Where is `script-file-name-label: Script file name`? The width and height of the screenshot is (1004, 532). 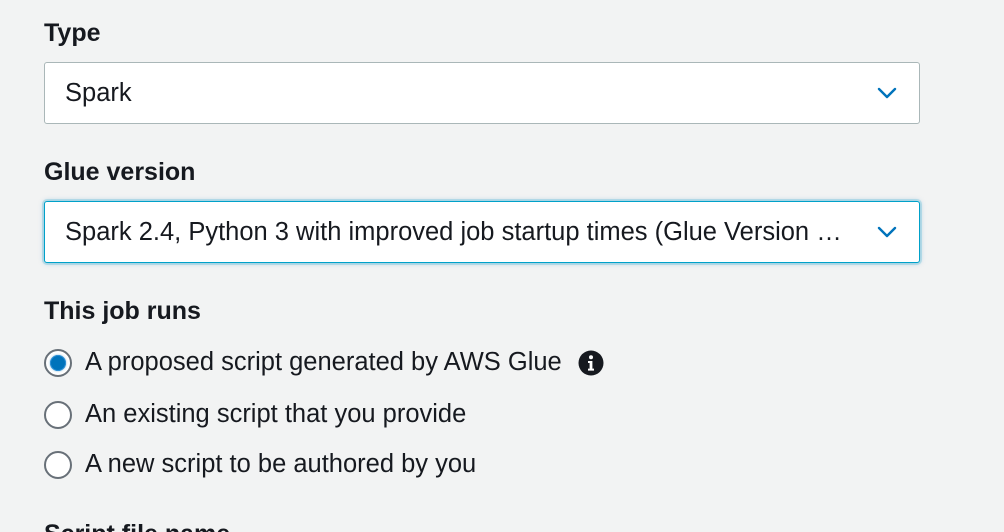 script-file-name-label: Script file name is located at coordinates (137, 527).